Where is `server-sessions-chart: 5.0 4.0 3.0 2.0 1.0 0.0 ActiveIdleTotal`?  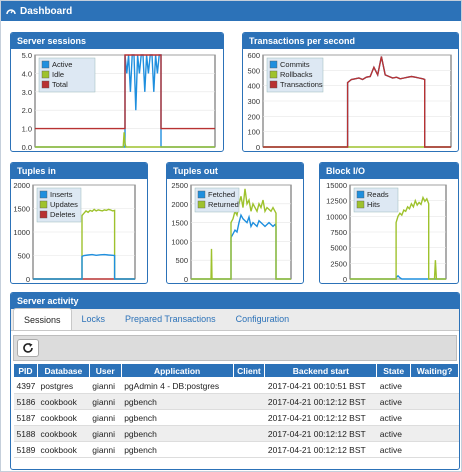
server-sessions-chart: 5.0 4.0 3.0 2.0 1.0 0.0 ActiveIdleTotal is located at coordinates (119, 101).